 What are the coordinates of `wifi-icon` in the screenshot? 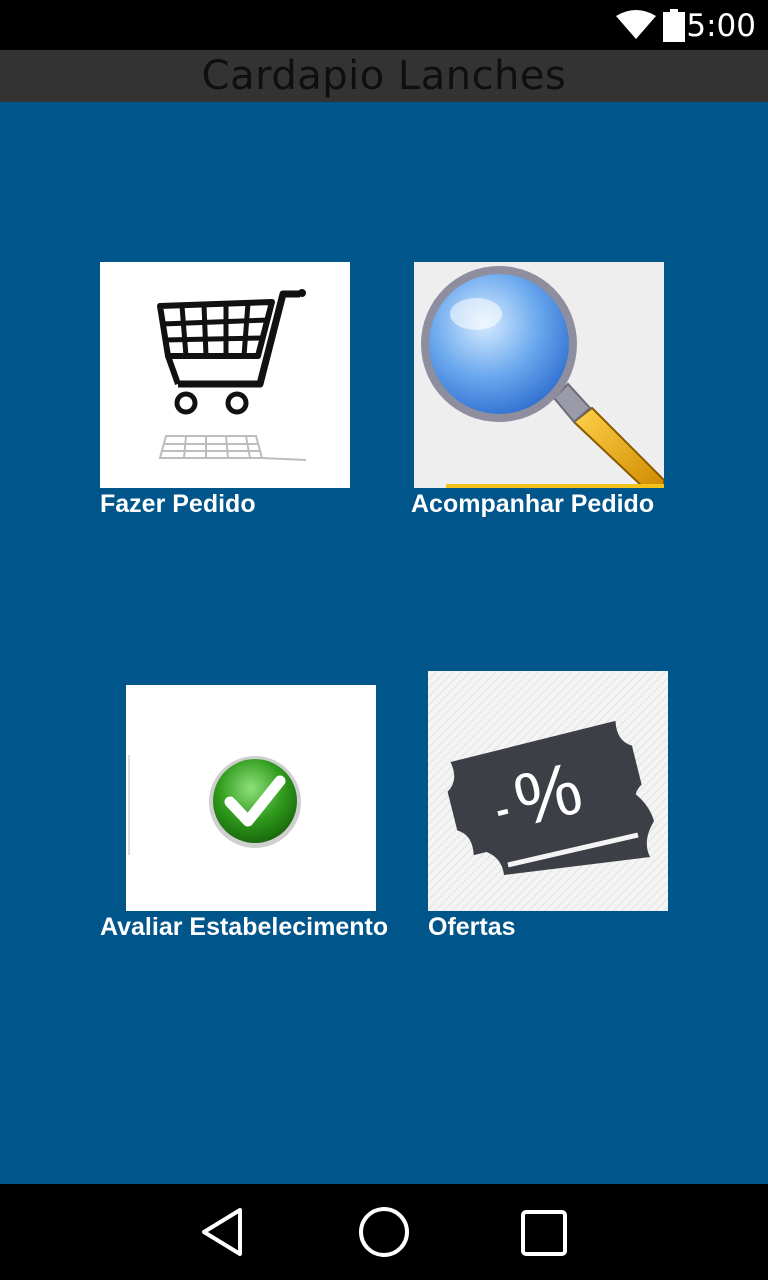 It's located at (636, 24).